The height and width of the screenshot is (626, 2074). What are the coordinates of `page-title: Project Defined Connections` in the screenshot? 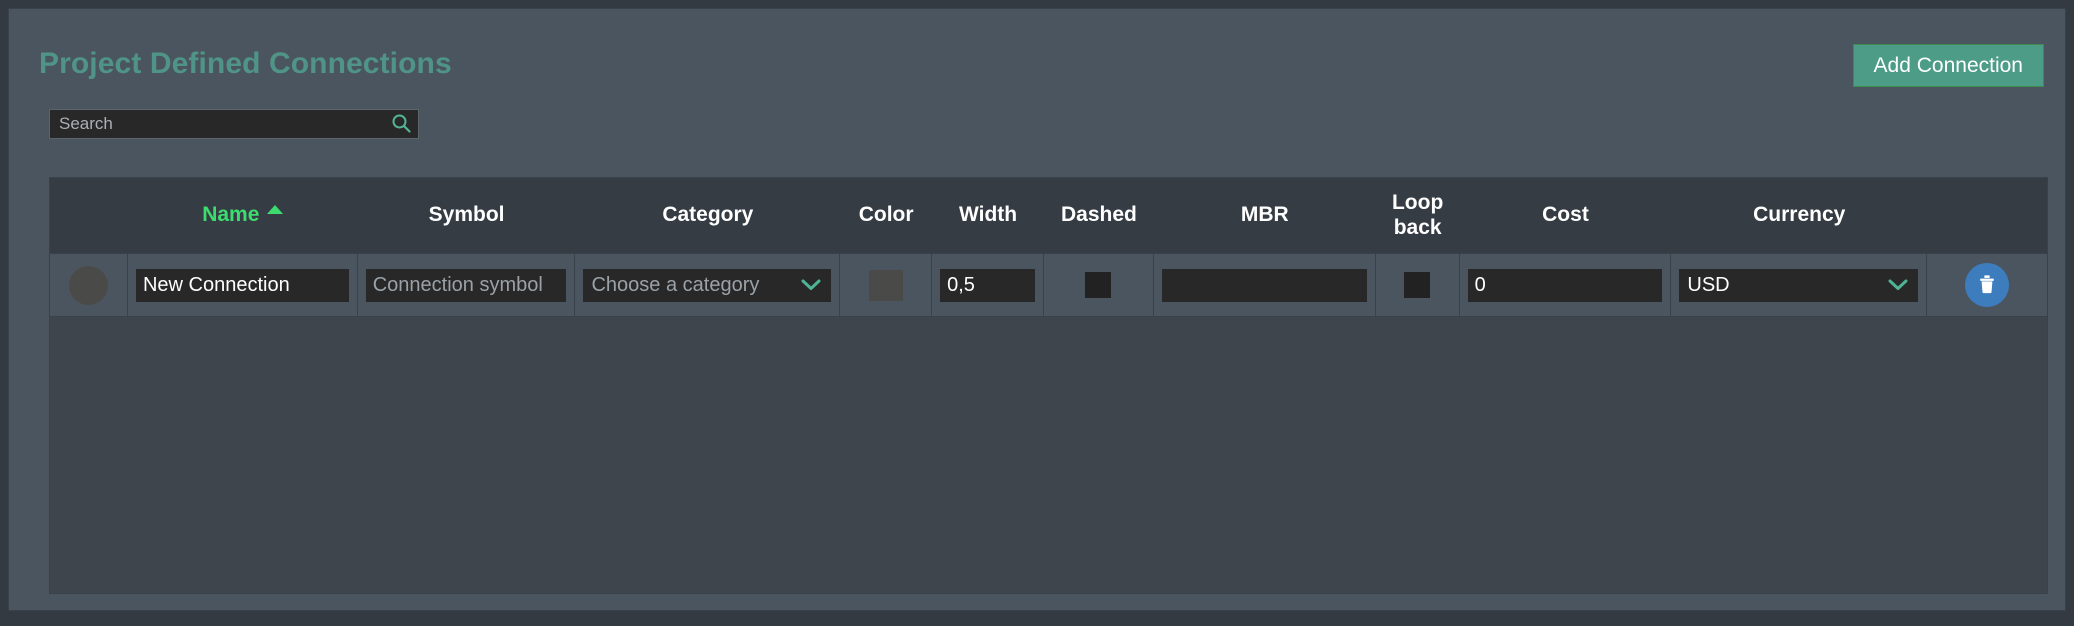 It's located at (245, 63).